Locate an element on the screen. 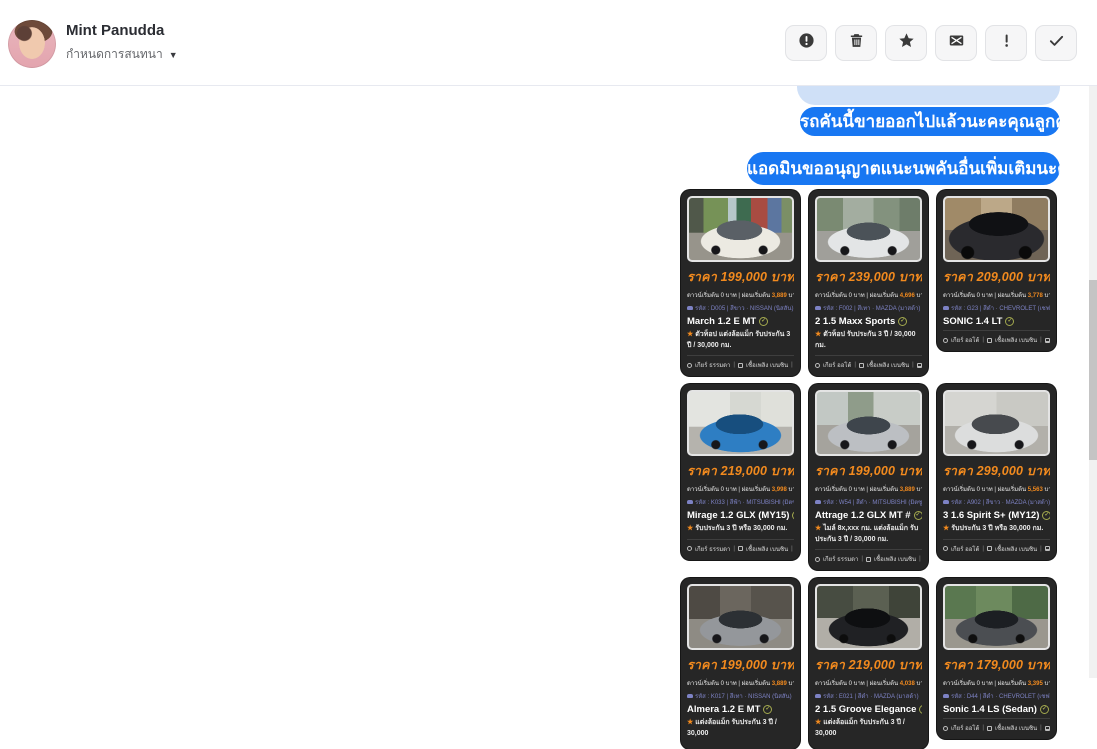 This screenshot has height=749, width=1097. model-text: 3 1.6 Spirit S+ (MY12) is located at coordinates (991, 515).